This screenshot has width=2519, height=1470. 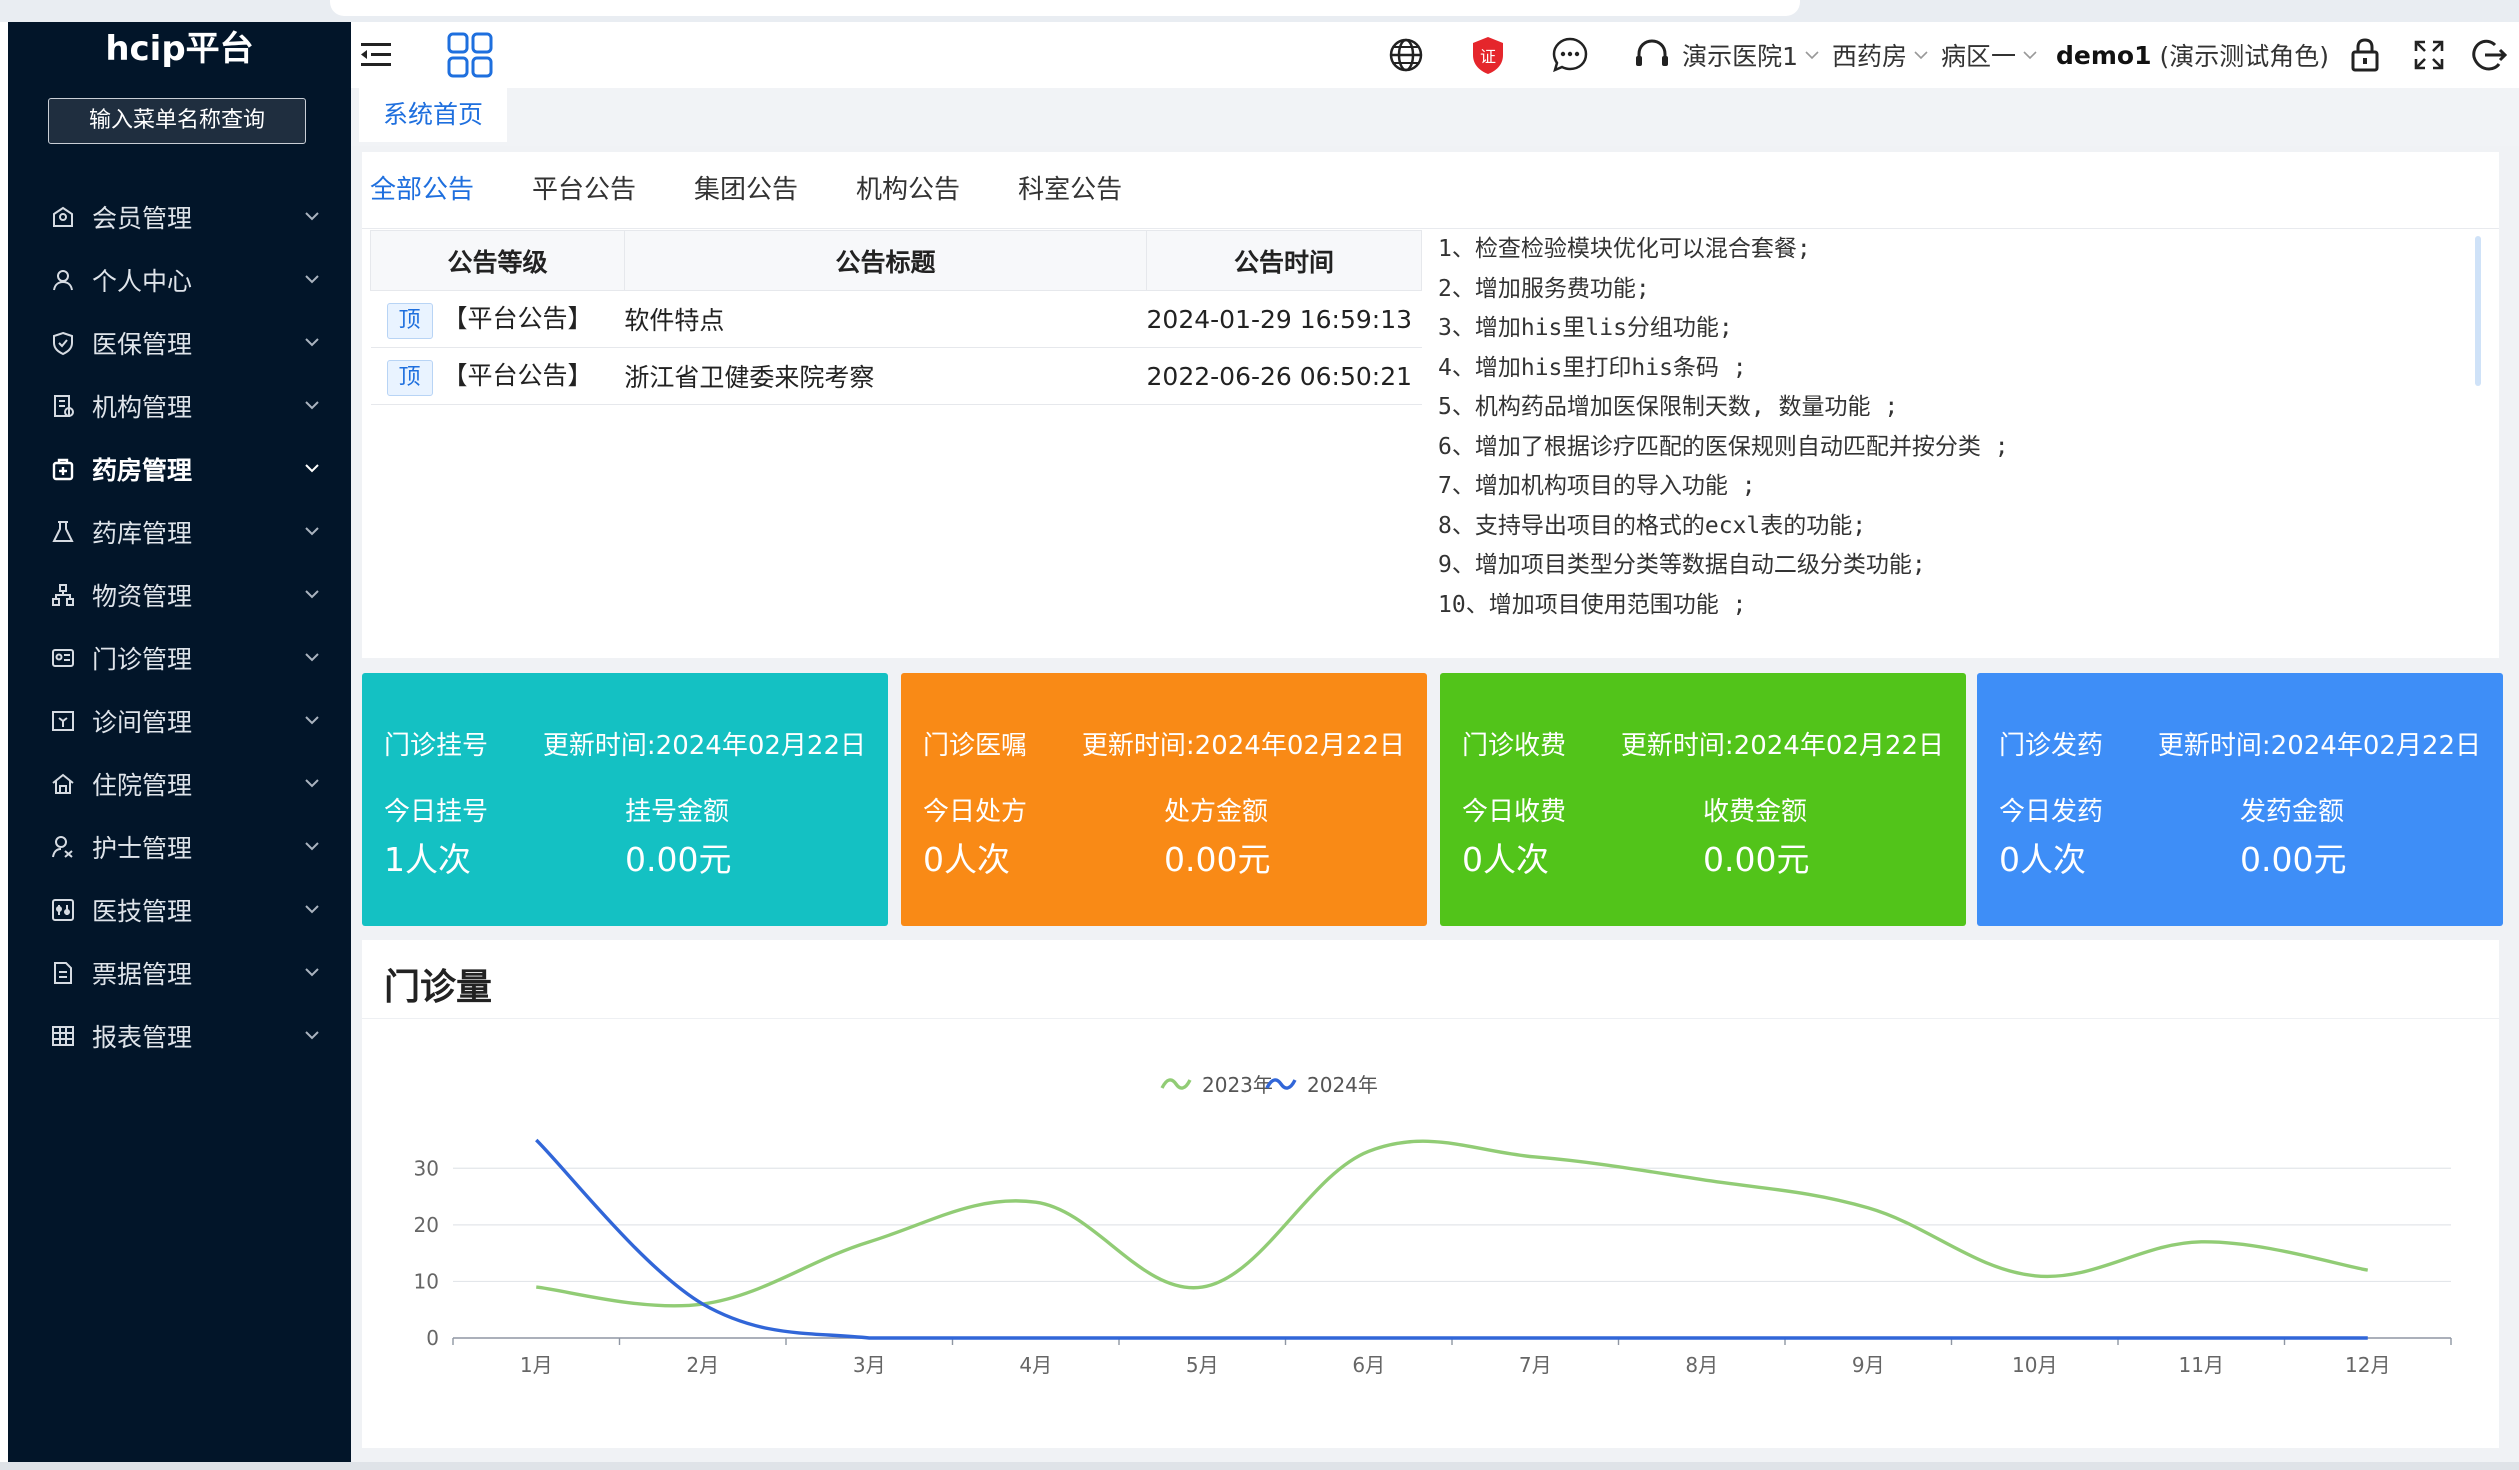 What do you see at coordinates (497, 319) in the screenshot?
I see `notice-level-cell: 顶【平台公告】` at bounding box center [497, 319].